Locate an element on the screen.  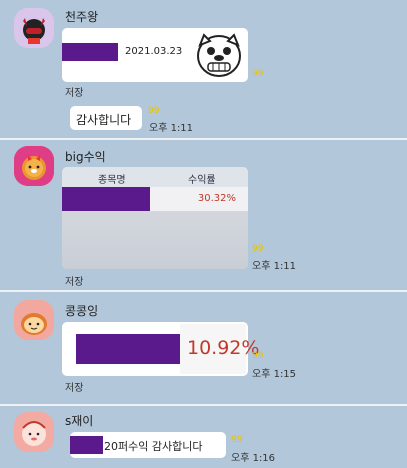
message-group-4: s재이 20퍼수익 감사합니다 99 오후 1:16 is located at coordinates (203, 437).